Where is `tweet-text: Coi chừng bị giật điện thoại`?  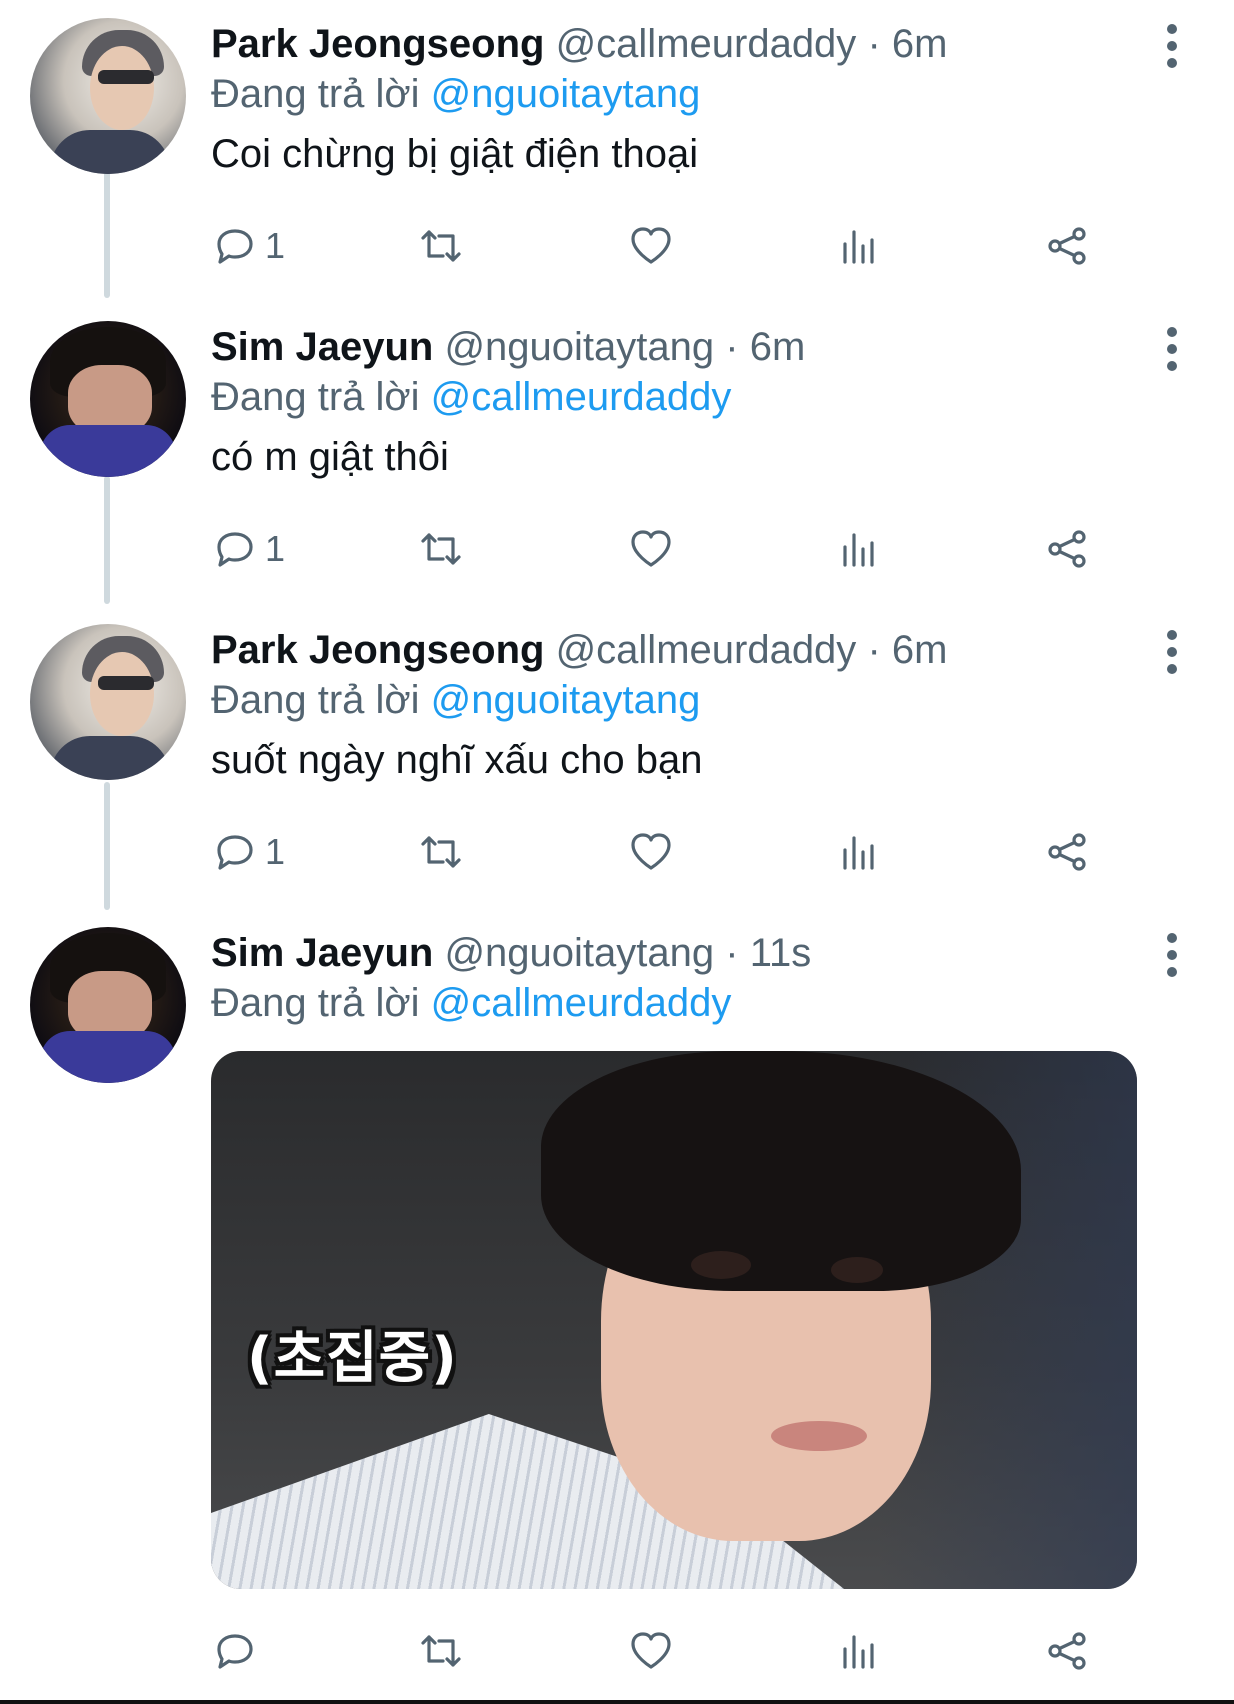
tweet-text: Coi chừng bị giật điện thoại is located at coordinates (455, 154).